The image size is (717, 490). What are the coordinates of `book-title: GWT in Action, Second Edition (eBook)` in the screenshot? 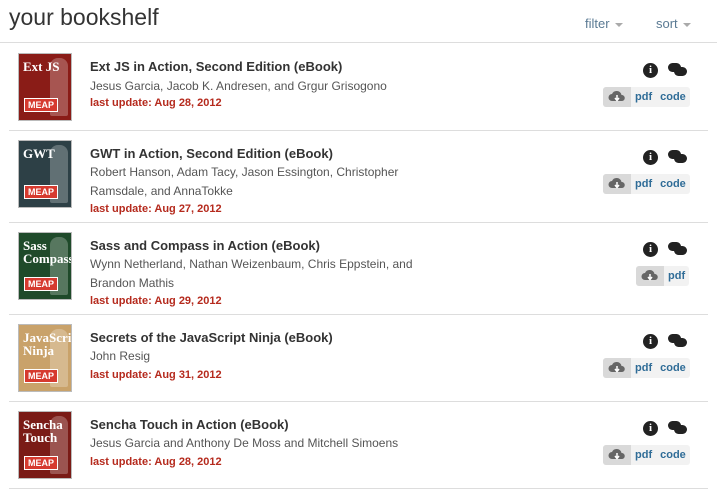 It's located at (211, 153).